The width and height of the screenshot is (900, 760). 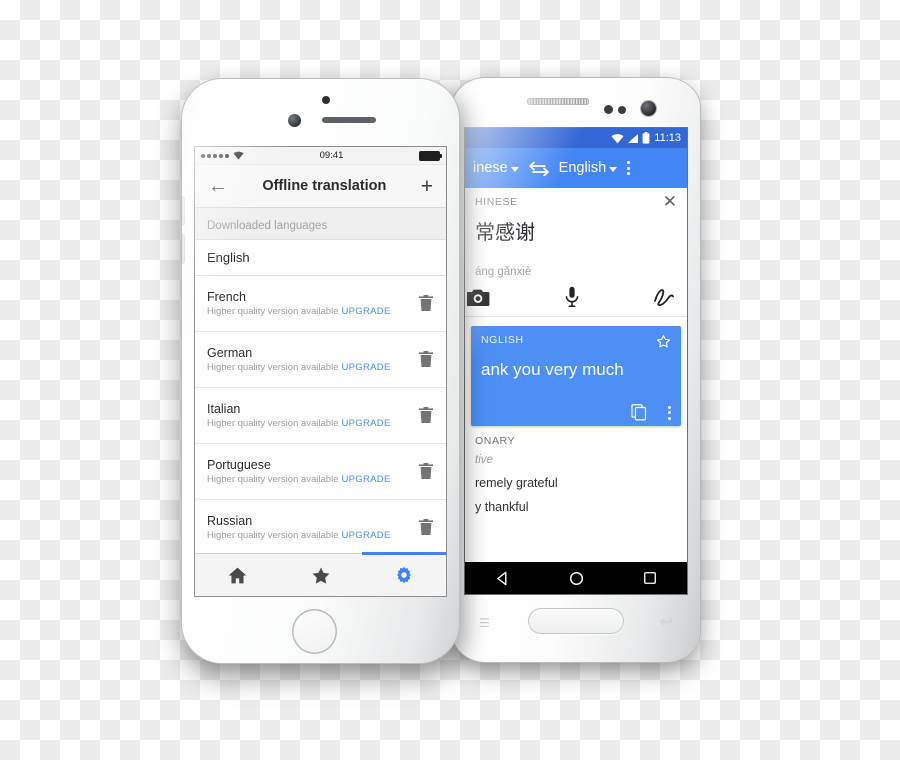 I want to click on source-header: HINESE ✕, so click(x=576, y=201).